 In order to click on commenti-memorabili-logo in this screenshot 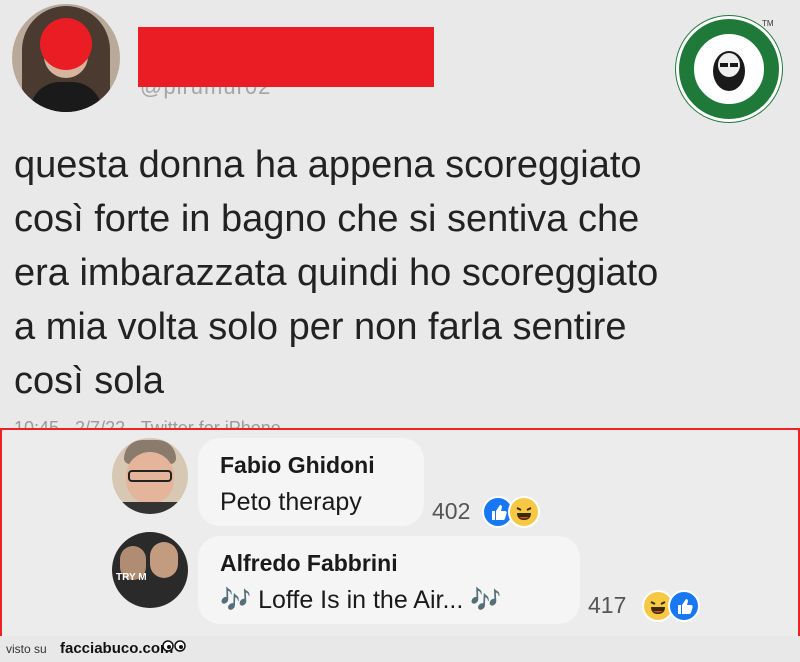, I will do `click(729, 69)`.